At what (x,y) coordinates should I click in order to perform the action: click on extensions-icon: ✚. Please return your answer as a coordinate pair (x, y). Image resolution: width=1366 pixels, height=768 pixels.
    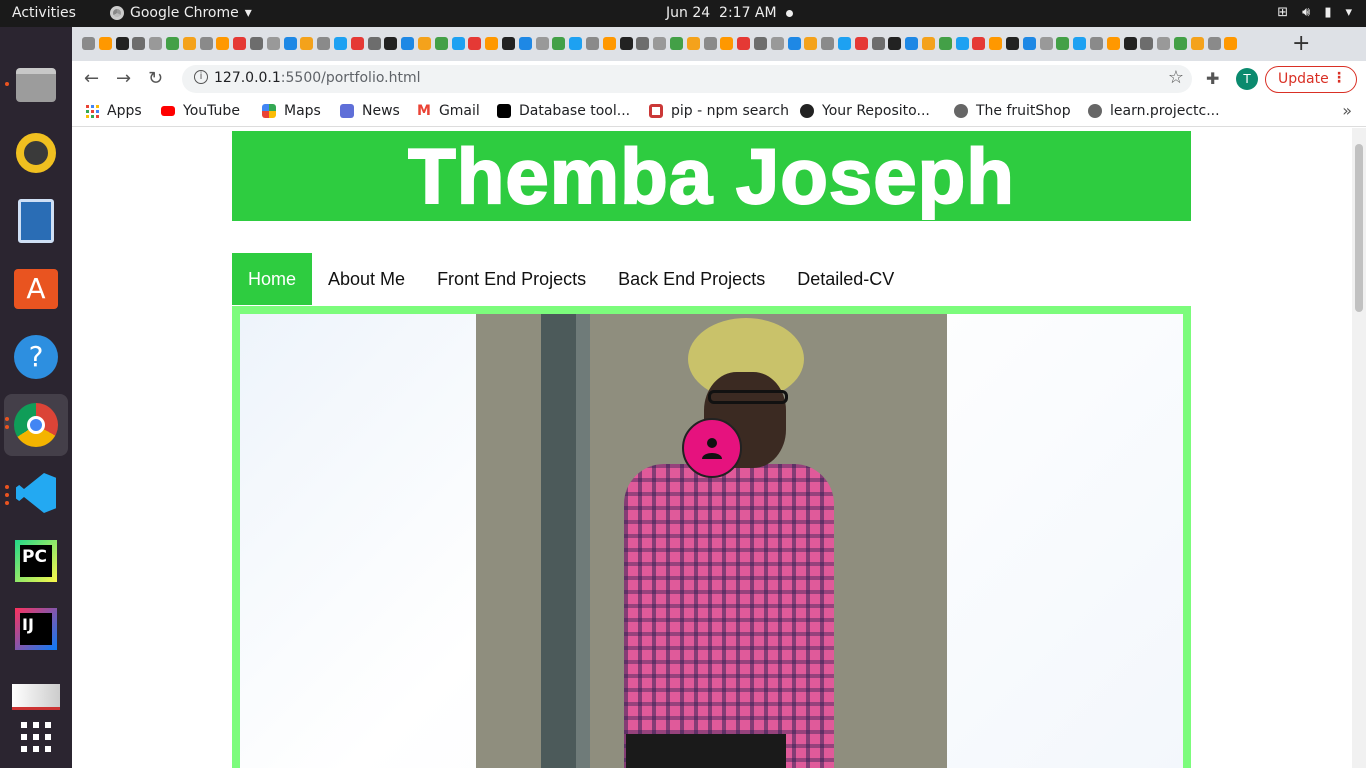
    Looking at the image, I should click on (1212, 78).